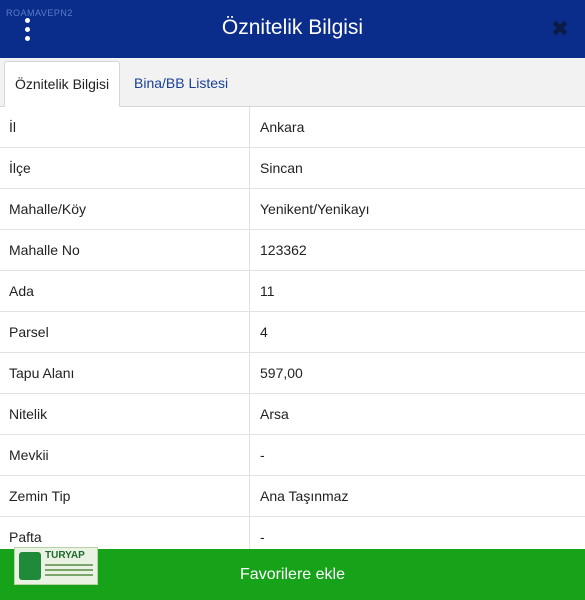  What do you see at coordinates (292, 414) in the screenshot?
I see `table-row: Nitelik Arsa` at bounding box center [292, 414].